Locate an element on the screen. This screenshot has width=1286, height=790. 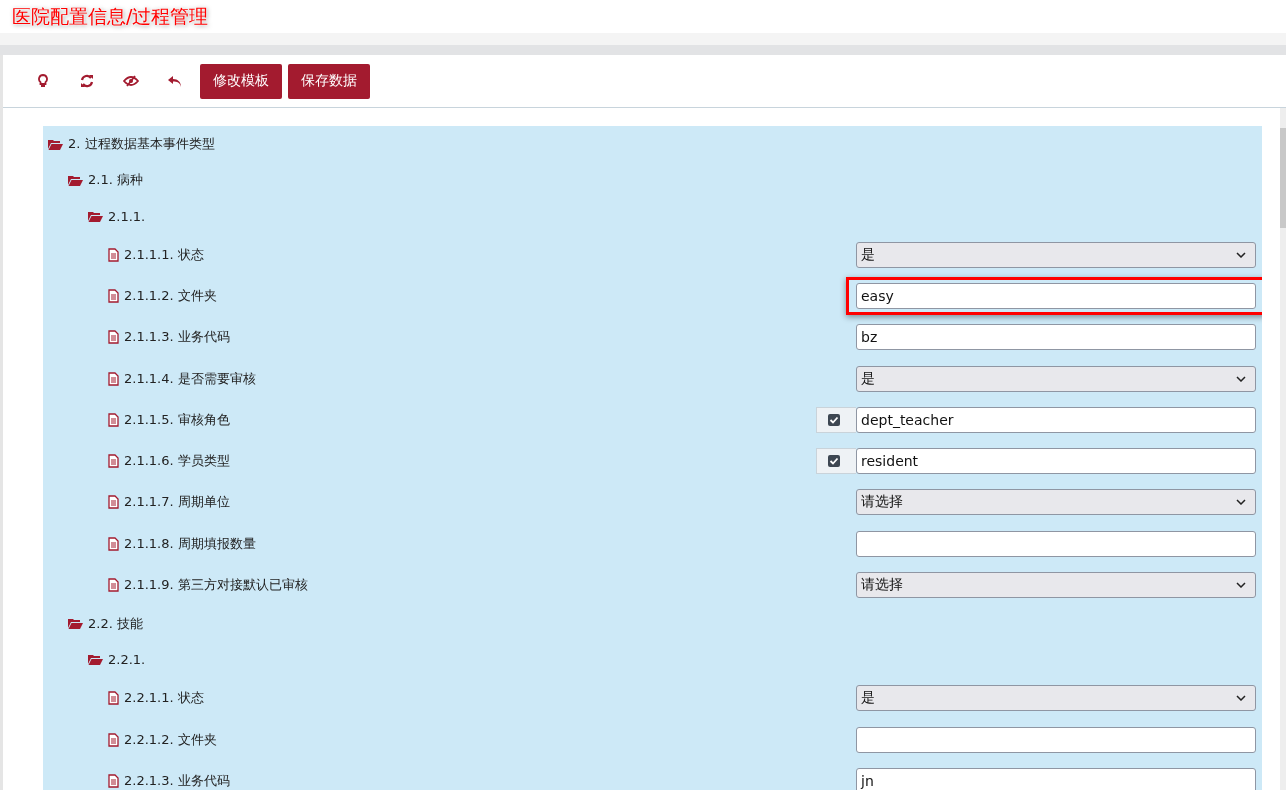
input-field: jn is located at coordinates (1056, 778).